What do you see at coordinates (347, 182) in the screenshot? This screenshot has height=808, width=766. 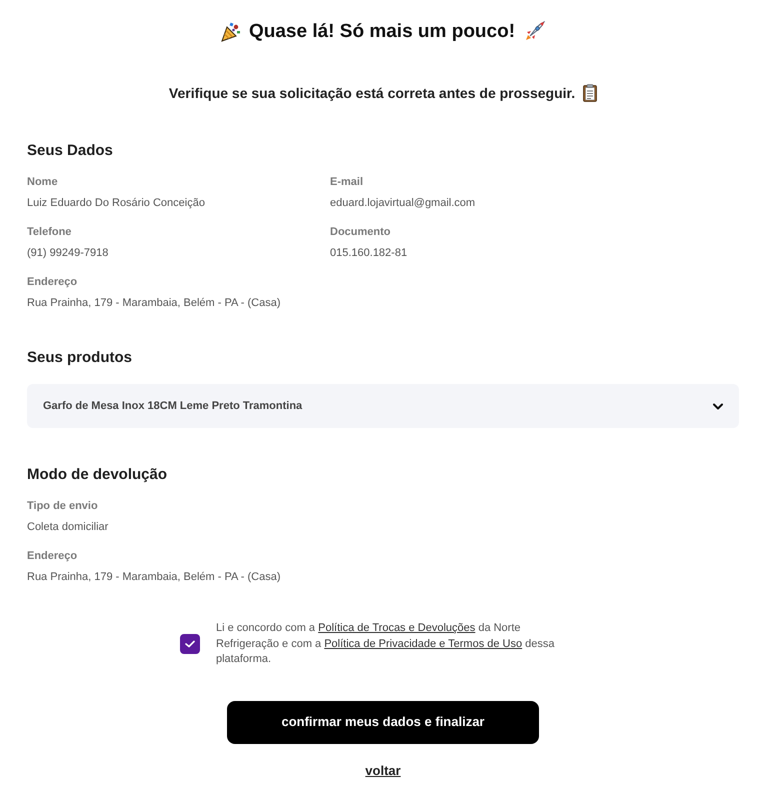 I see `field-label: E-mail` at bounding box center [347, 182].